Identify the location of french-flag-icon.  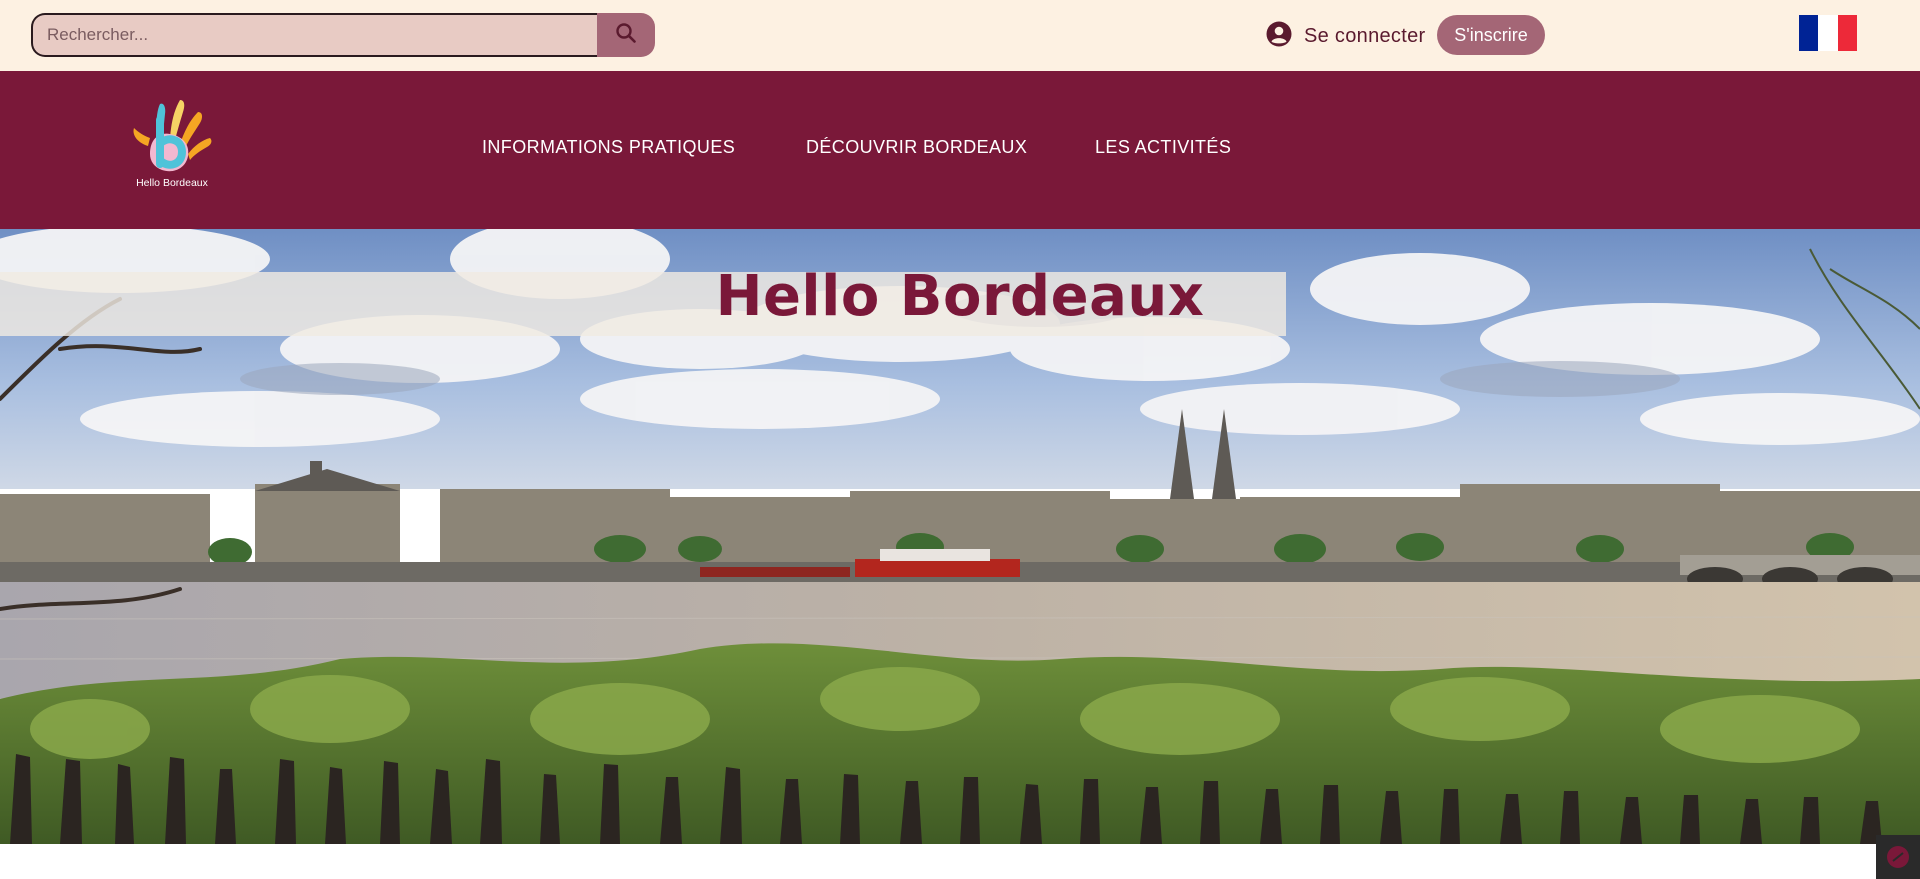
(1828, 33).